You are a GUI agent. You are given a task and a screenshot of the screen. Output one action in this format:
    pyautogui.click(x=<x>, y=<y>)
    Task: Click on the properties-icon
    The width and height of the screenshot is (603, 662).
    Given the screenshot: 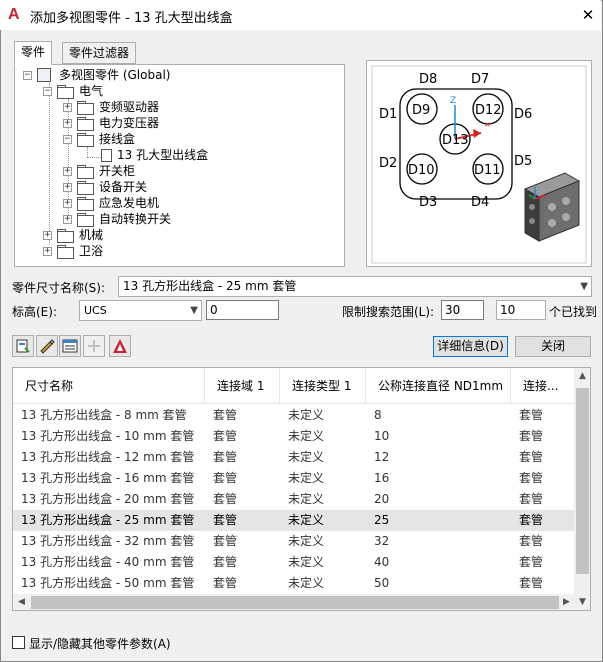 What is the action you would take?
    pyautogui.click(x=70, y=346)
    